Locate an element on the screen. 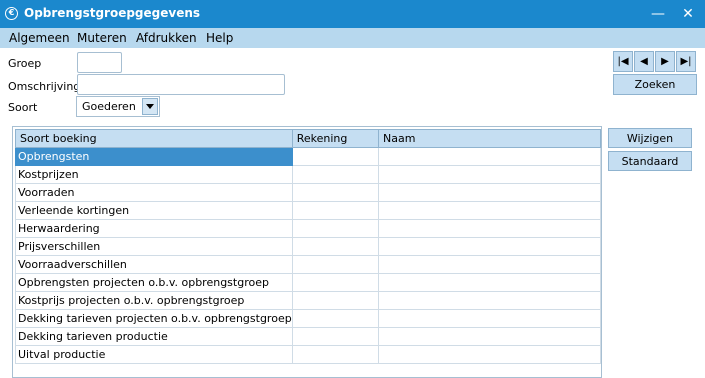 This screenshot has width=705, height=378. omschrijving-label: Omschrijving is located at coordinates (44, 86).